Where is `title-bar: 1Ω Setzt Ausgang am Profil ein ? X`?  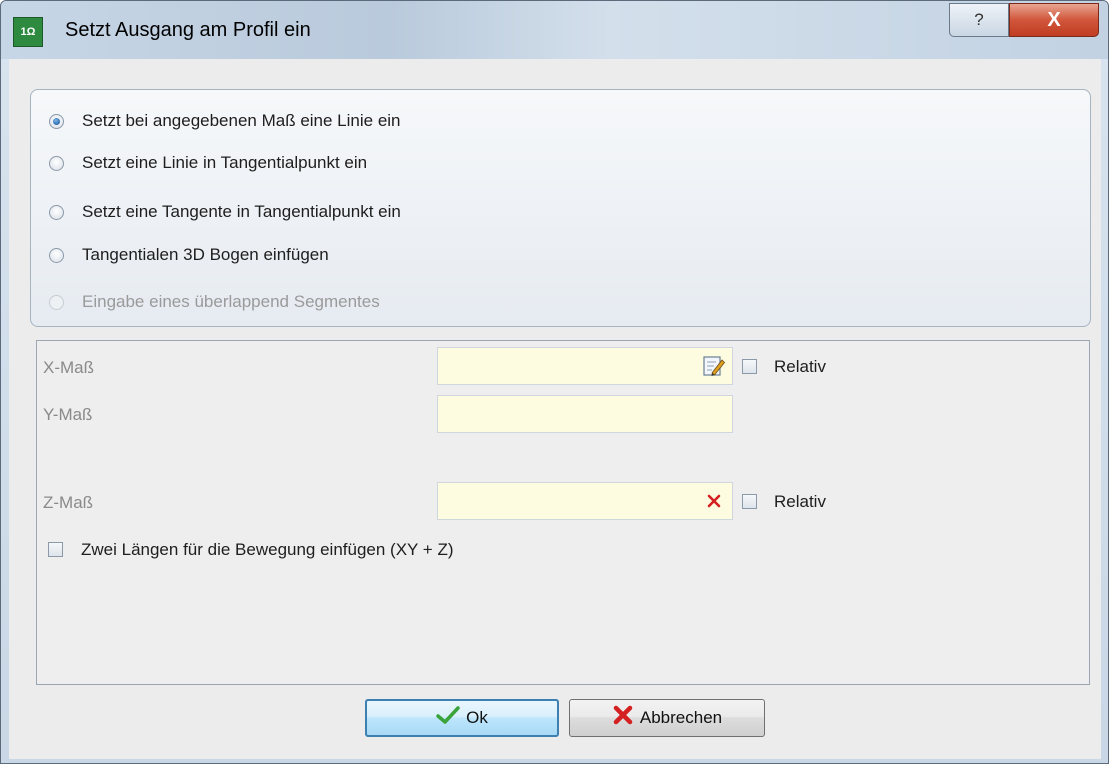
title-bar: 1Ω Setzt Ausgang am Profil ein ? X is located at coordinates (554, 30).